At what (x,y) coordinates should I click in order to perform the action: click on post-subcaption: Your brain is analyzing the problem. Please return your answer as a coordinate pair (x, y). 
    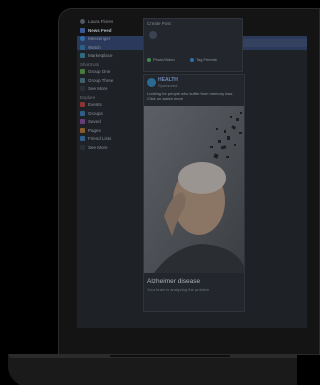
    Looking at the image, I should click on (178, 289).